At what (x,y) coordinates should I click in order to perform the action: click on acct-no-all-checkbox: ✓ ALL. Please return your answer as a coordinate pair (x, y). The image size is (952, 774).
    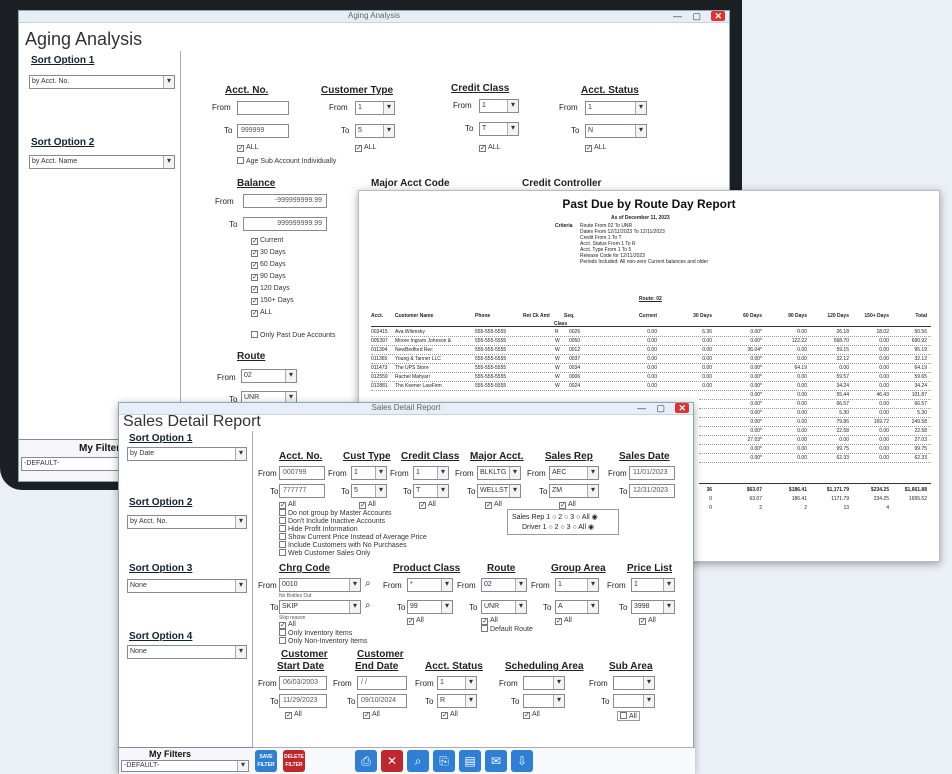
    Looking at the image, I should click on (247, 148).